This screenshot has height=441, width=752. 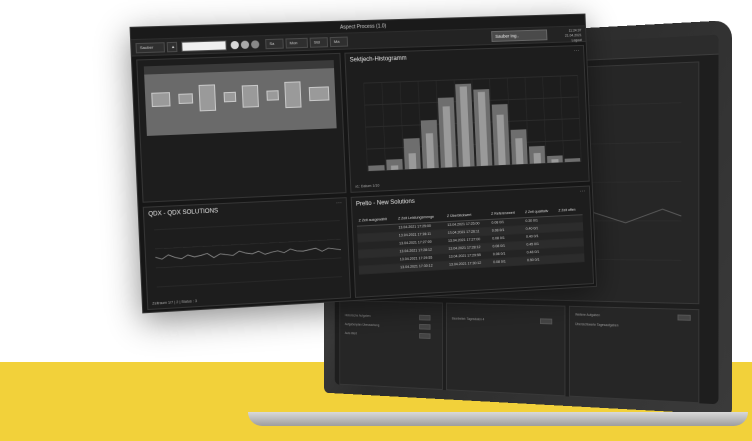 I want to click on histogram-footer: x1: Datum 1/10, so click(x=367, y=186).